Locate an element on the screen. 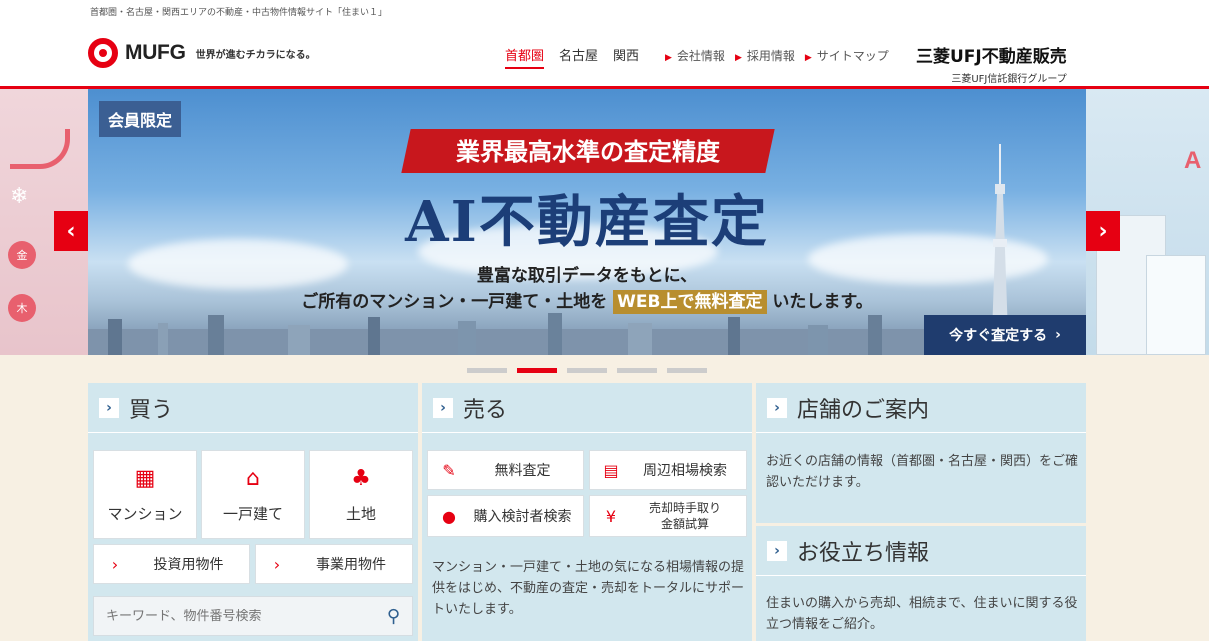  assess-now-button: 今すぐ査定する › is located at coordinates (1005, 335).